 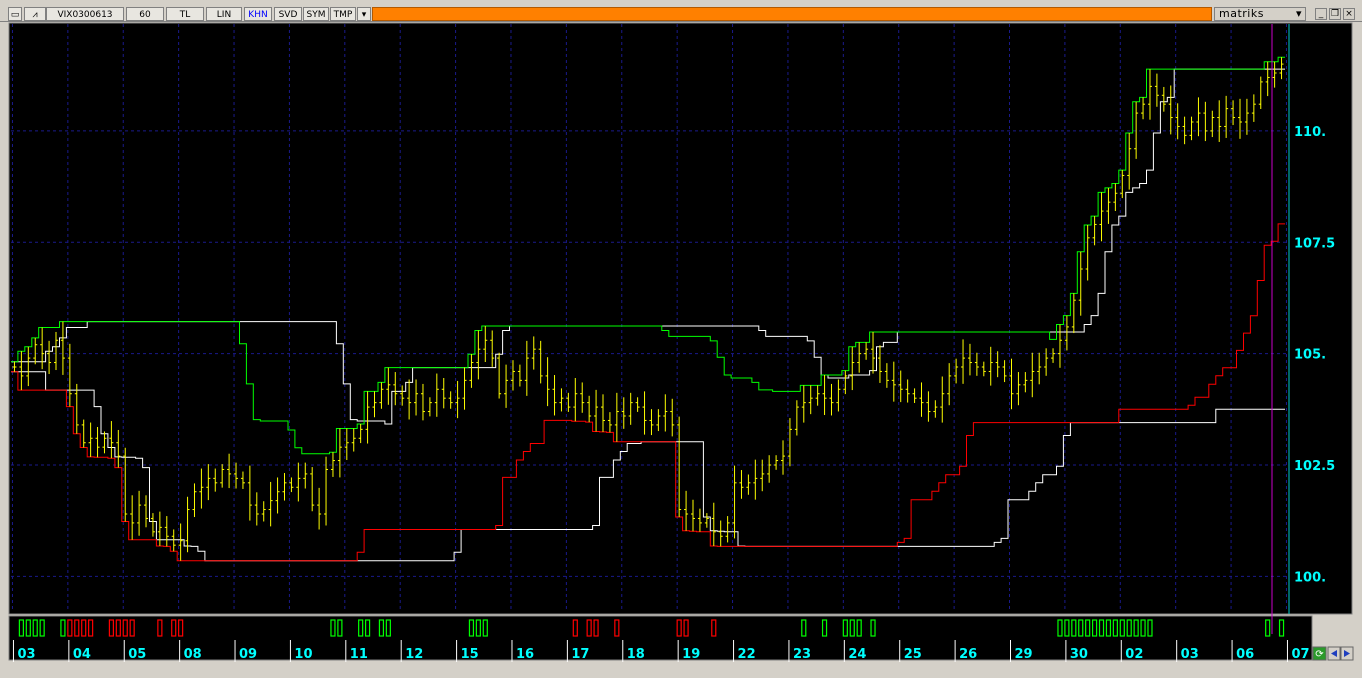 What do you see at coordinates (1321, 14) in the screenshot?
I see `minimize-icon: _` at bounding box center [1321, 14].